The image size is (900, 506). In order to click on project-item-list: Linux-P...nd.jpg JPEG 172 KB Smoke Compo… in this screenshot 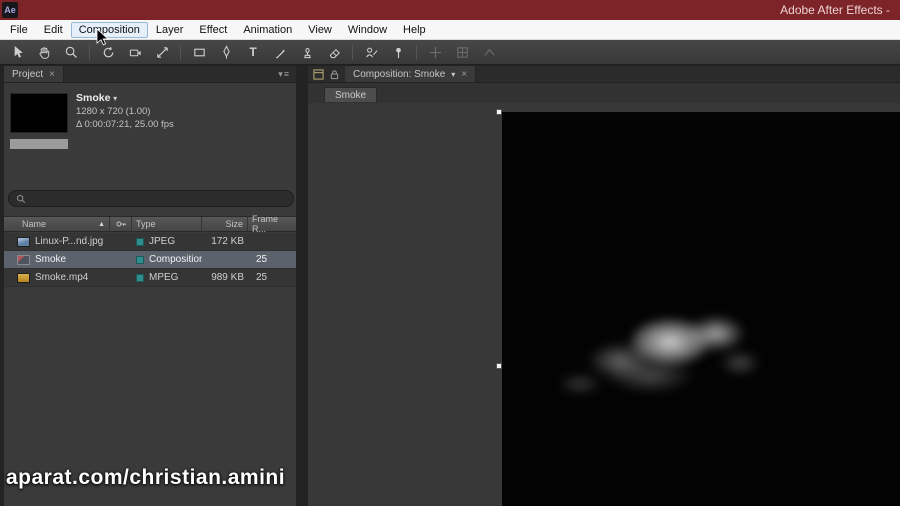, I will do `click(150, 260)`.